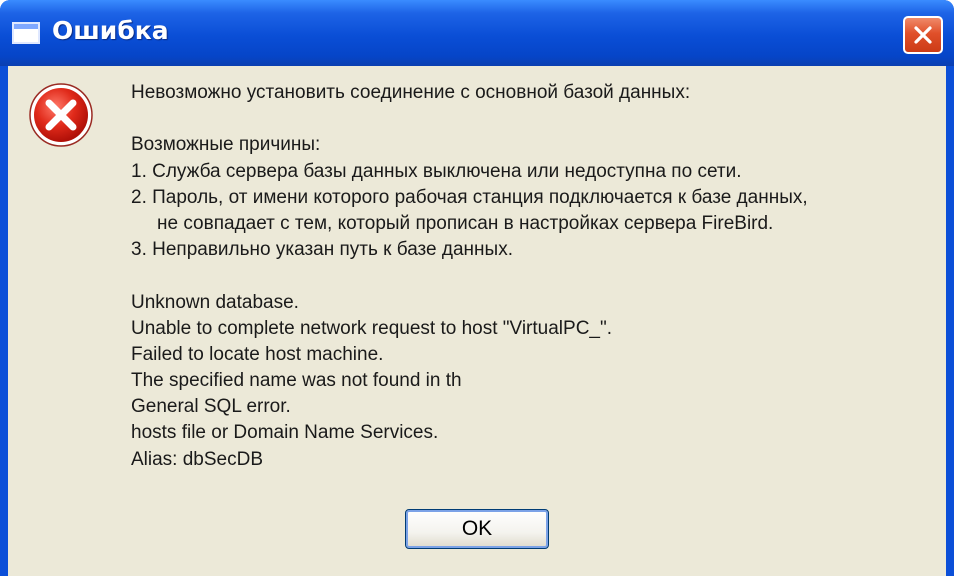  I want to click on error-icon, so click(61, 115).